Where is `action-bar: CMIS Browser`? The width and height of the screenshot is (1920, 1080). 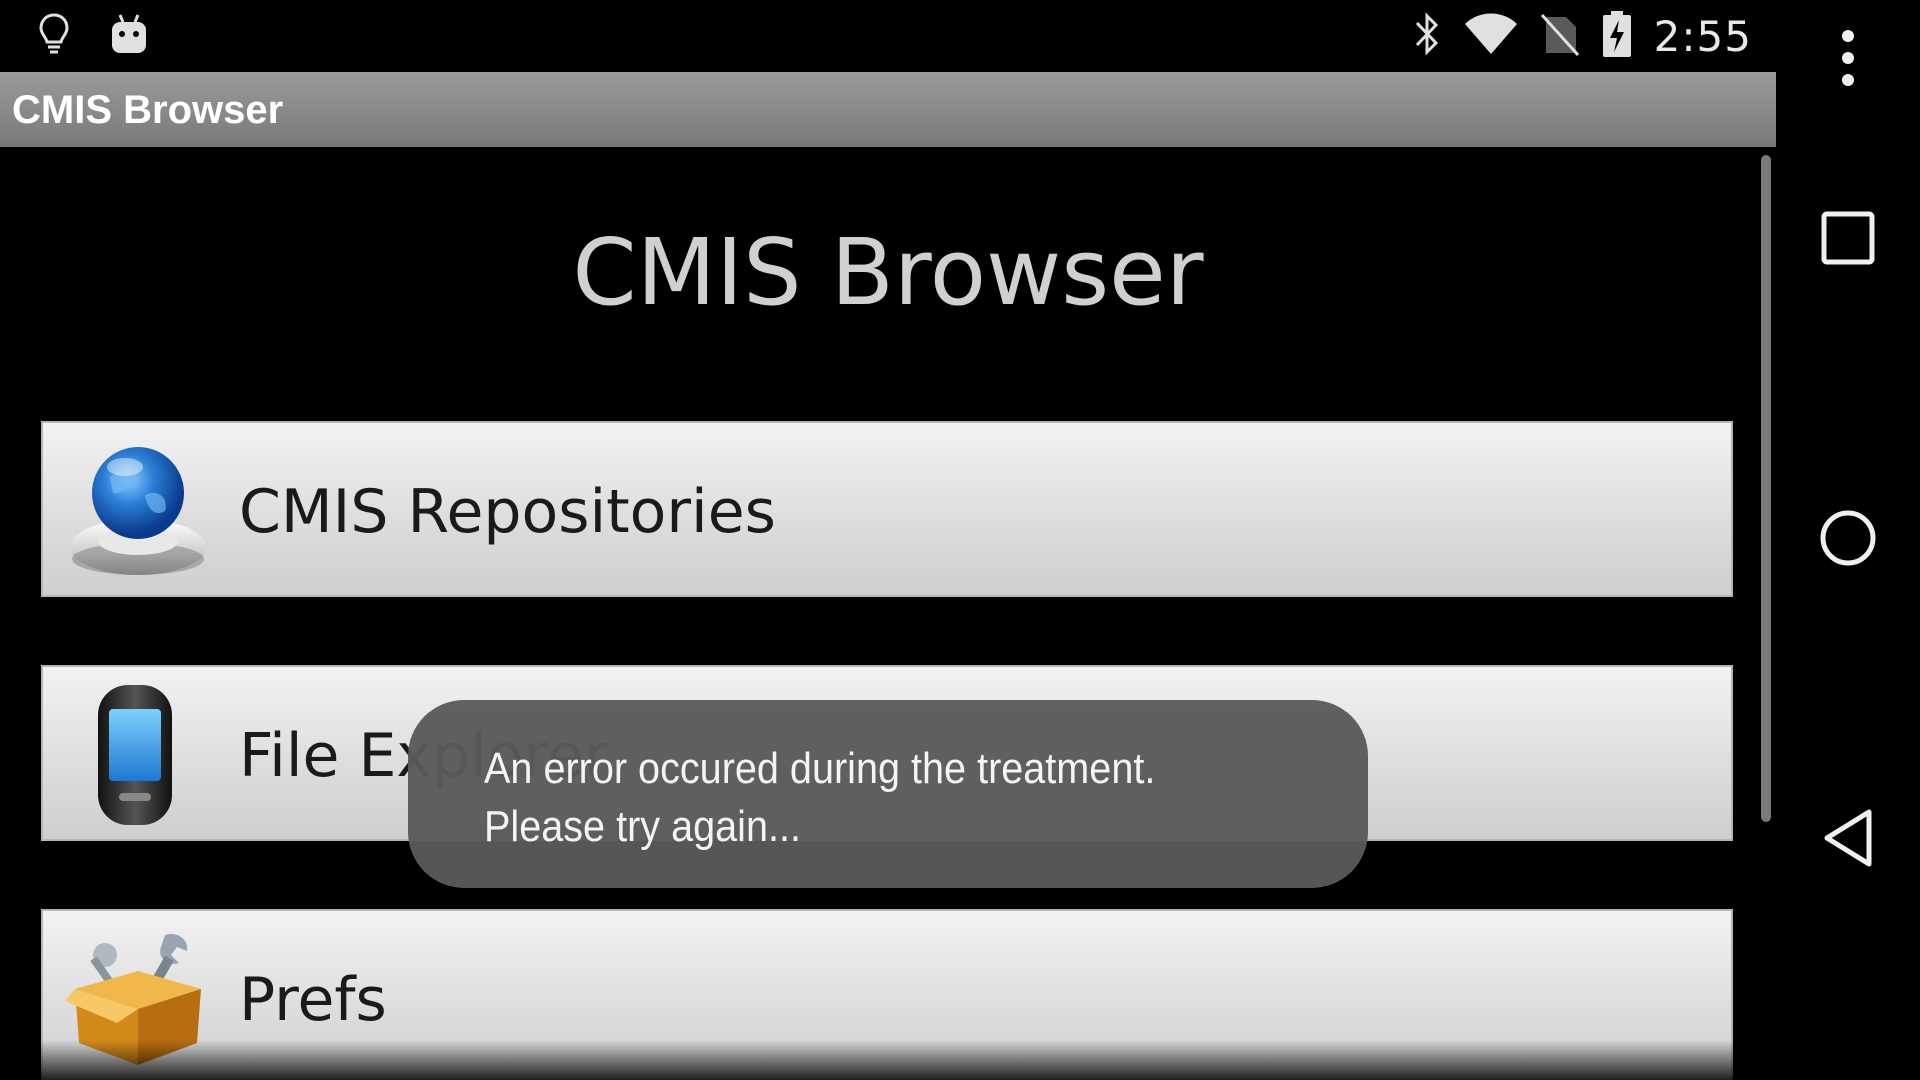
action-bar: CMIS Browser is located at coordinates (888, 109).